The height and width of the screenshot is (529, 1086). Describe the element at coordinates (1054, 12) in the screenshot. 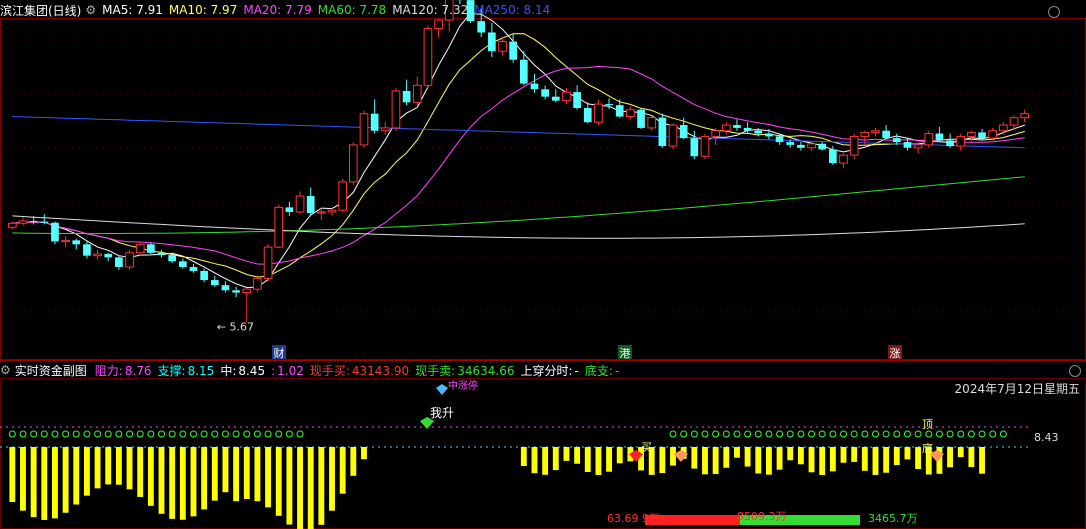

I see `window-restore-icon` at that location.